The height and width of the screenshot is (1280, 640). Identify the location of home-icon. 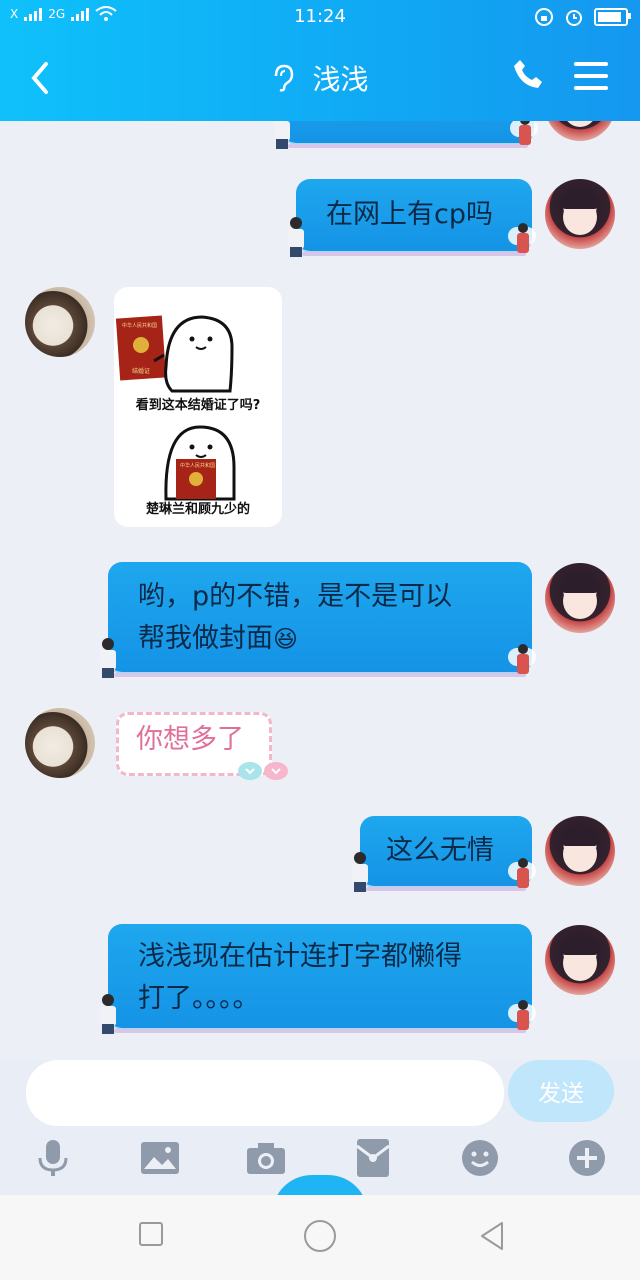
(320, 1236).